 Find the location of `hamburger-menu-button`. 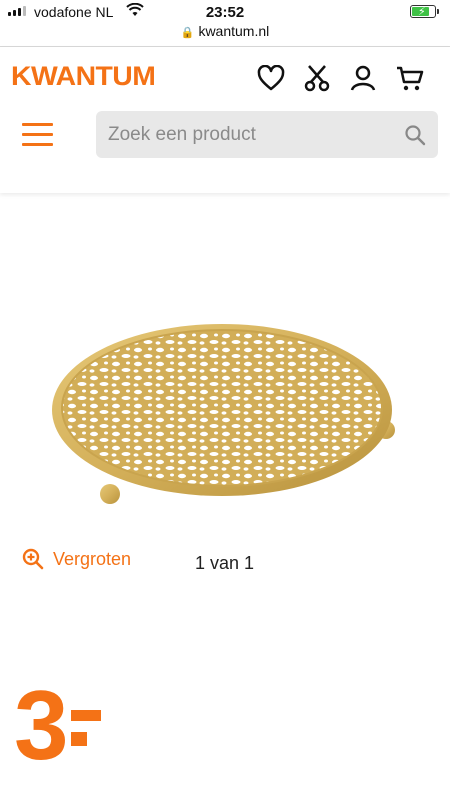

hamburger-menu-button is located at coordinates (38, 135).